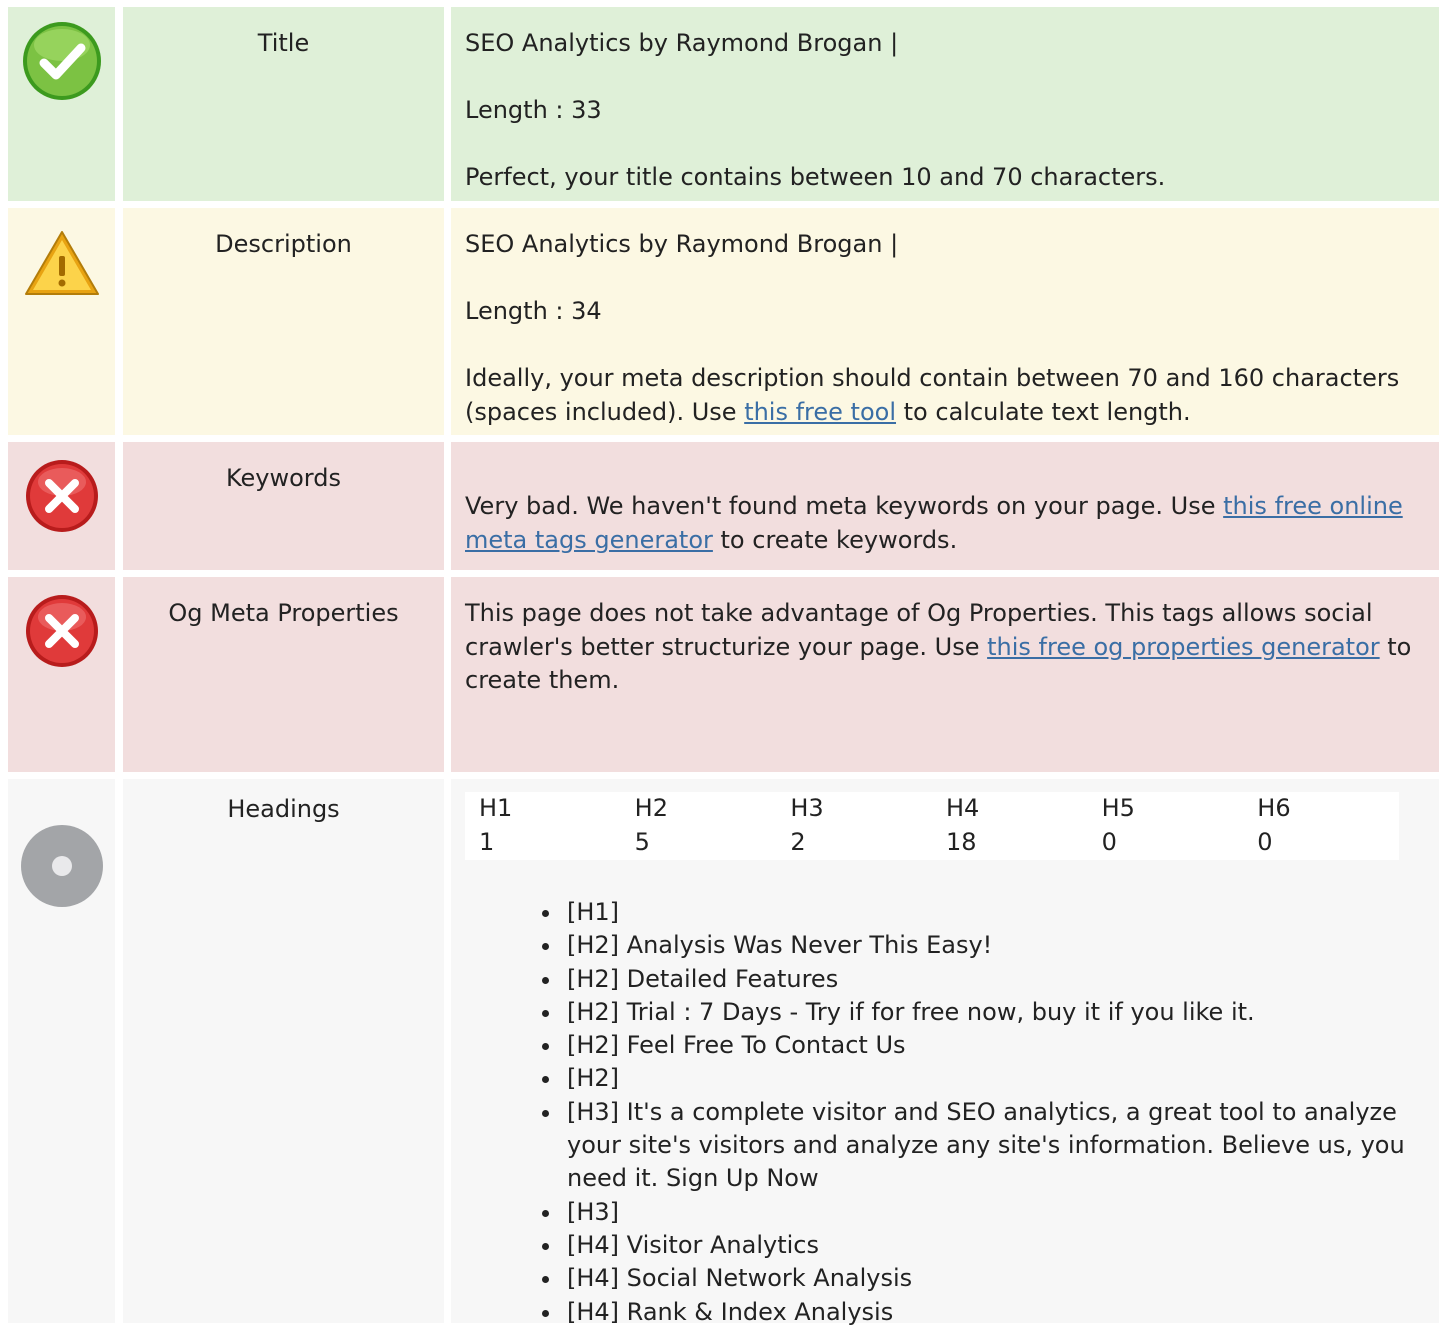 This screenshot has height=1329, width=1445. What do you see at coordinates (283, 1051) in the screenshot?
I see `row-label: Headings` at bounding box center [283, 1051].